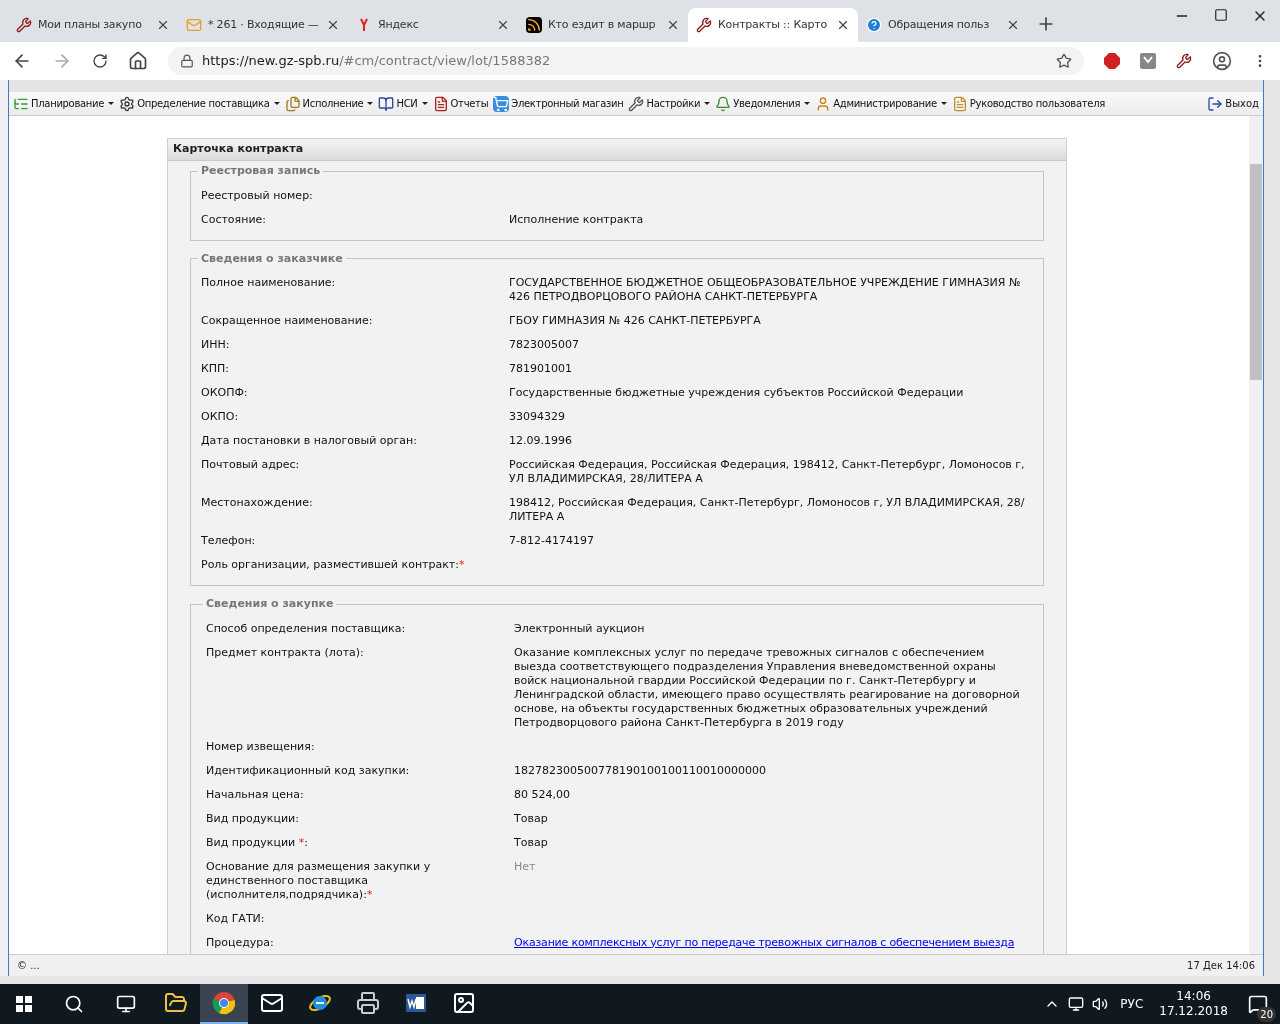 This screenshot has height=1024, width=1280. Describe the element at coordinates (460, 103) in the screenshot. I see `menu-item: Отчеты` at that location.